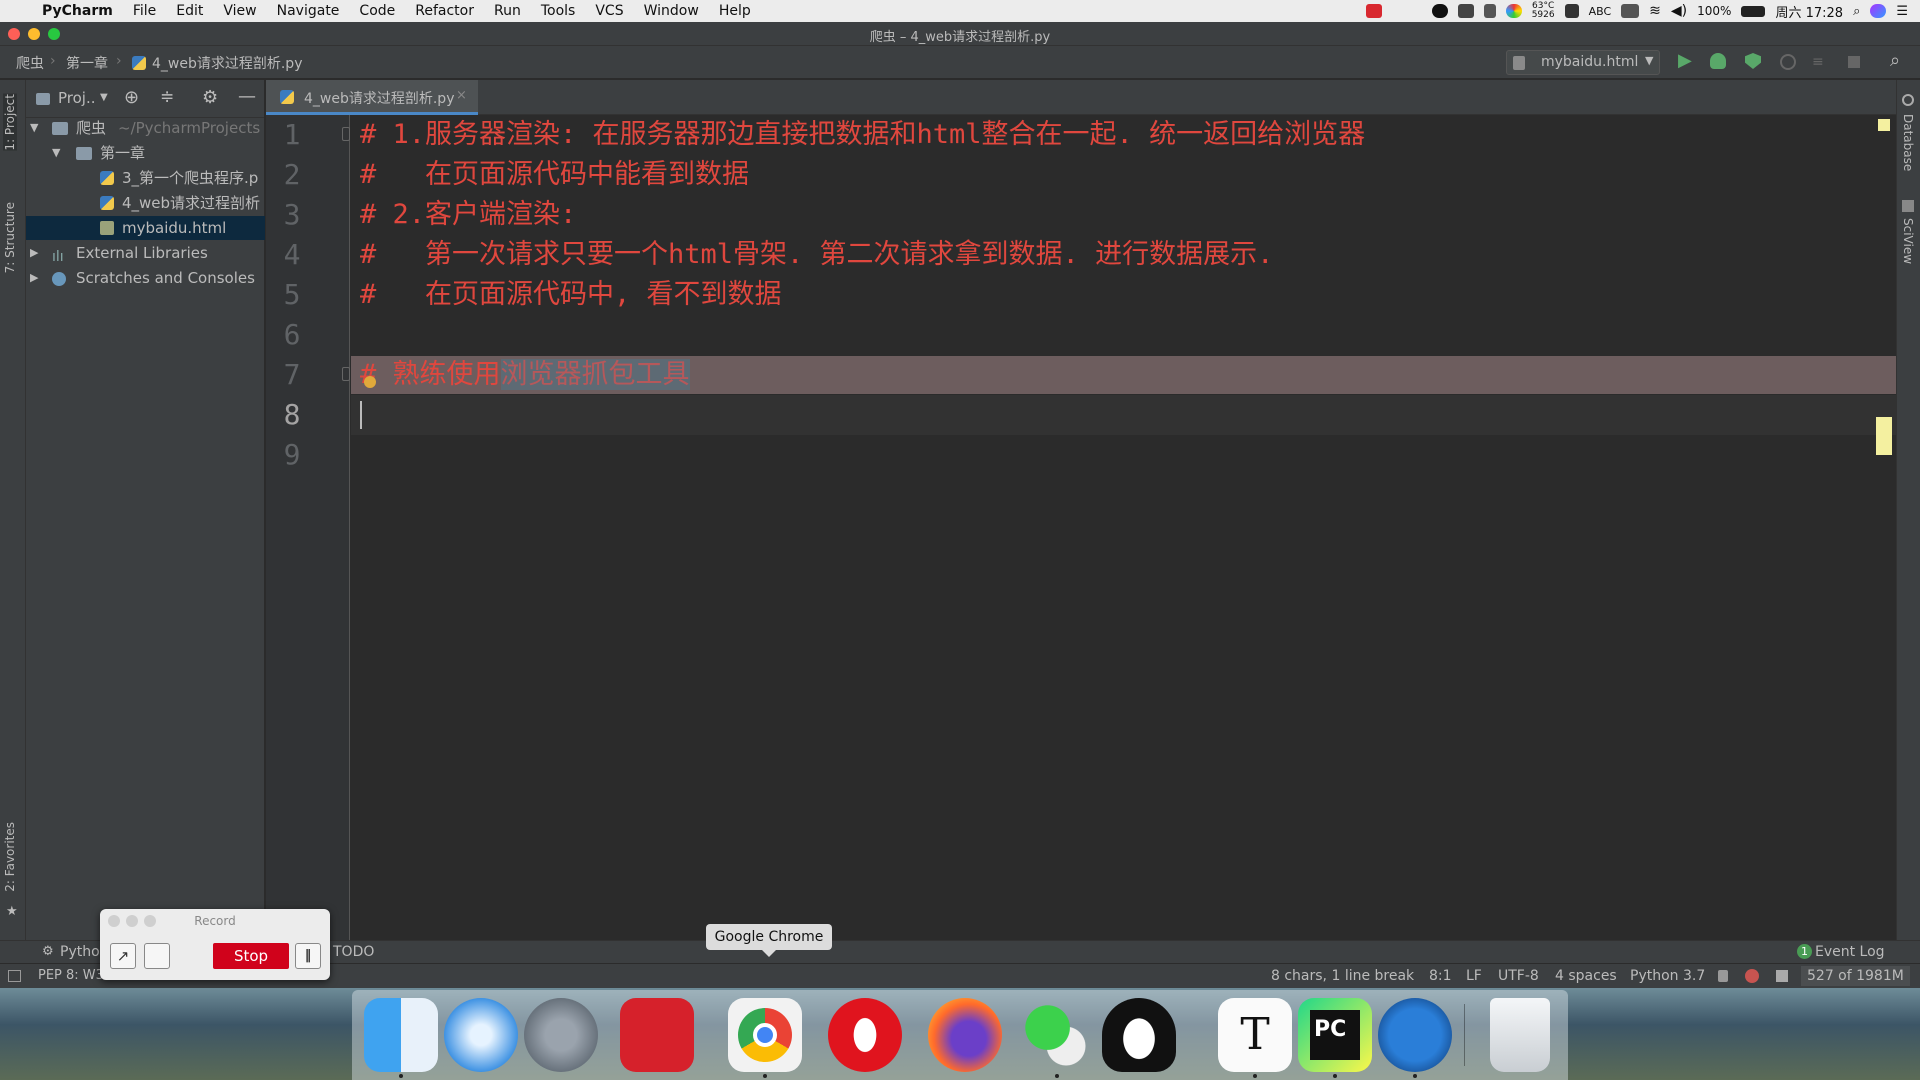  I want to click on layout-icon, so click(14, 976).